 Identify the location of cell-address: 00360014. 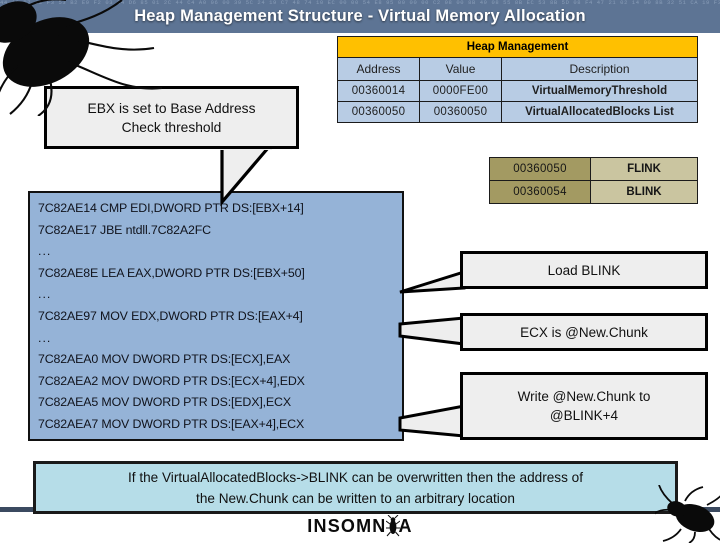
(379, 91).